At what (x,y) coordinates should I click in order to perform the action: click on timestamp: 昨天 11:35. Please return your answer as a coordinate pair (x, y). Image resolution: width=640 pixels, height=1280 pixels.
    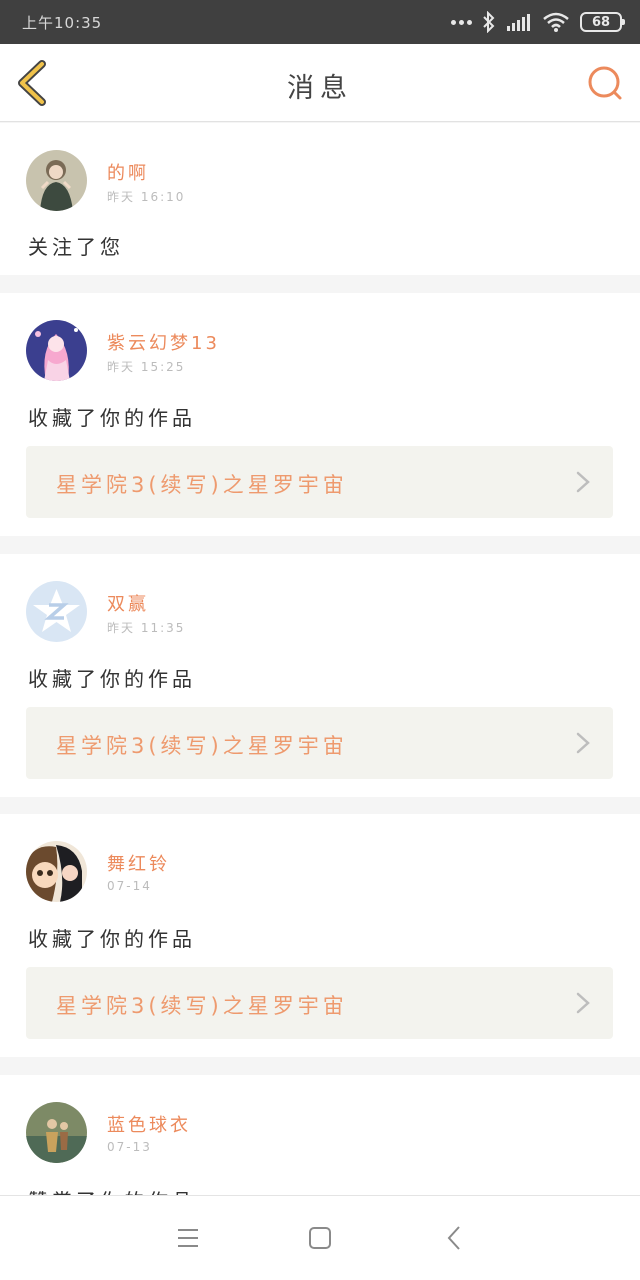
    Looking at the image, I should click on (146, 628).